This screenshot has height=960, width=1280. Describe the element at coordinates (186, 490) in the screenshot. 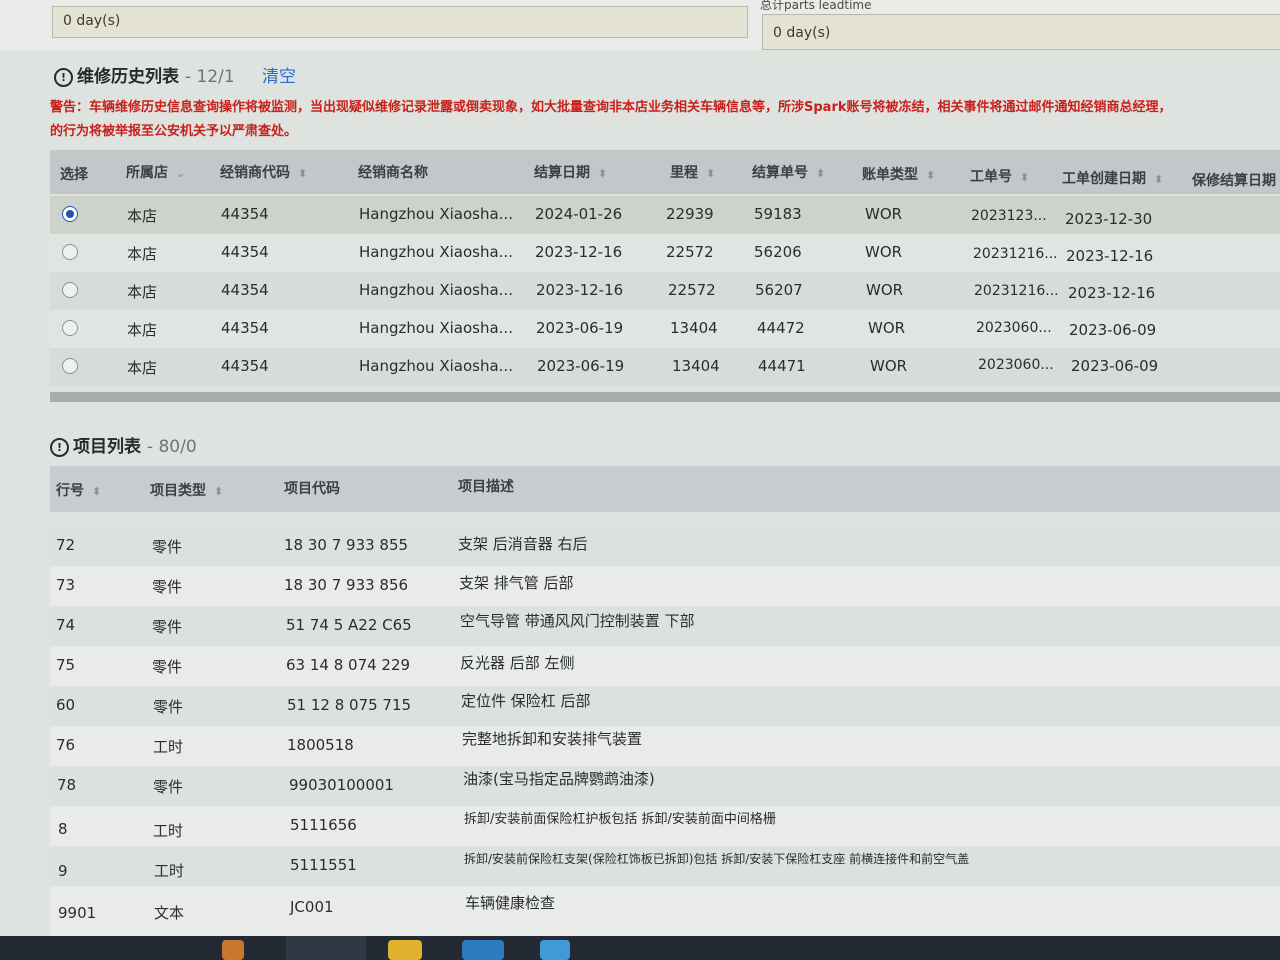

I see `col-item-type: 项目类型 ⬍` at that location.